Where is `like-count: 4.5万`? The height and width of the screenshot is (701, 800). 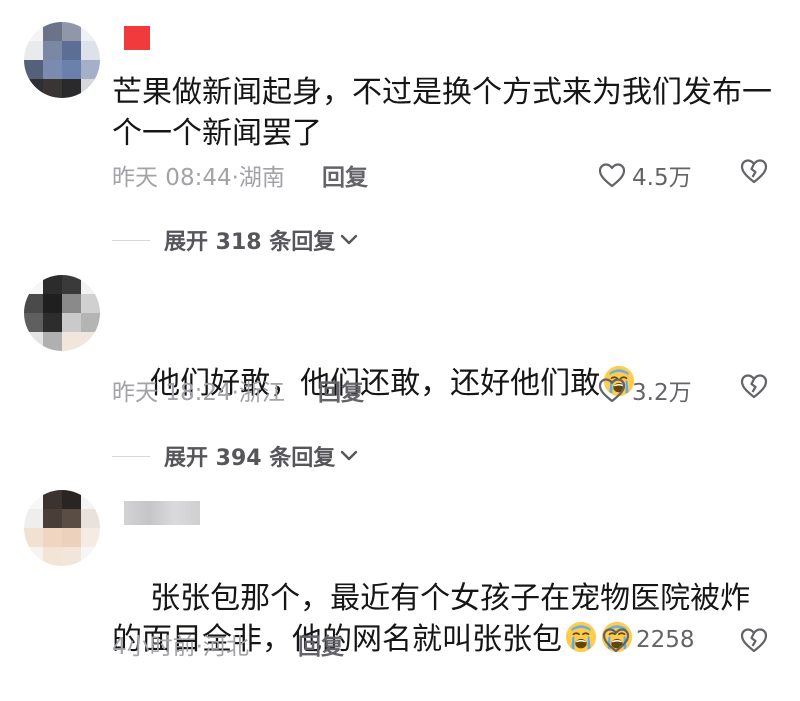
like-count: 4.5万 is located at coordinates (662, 178).